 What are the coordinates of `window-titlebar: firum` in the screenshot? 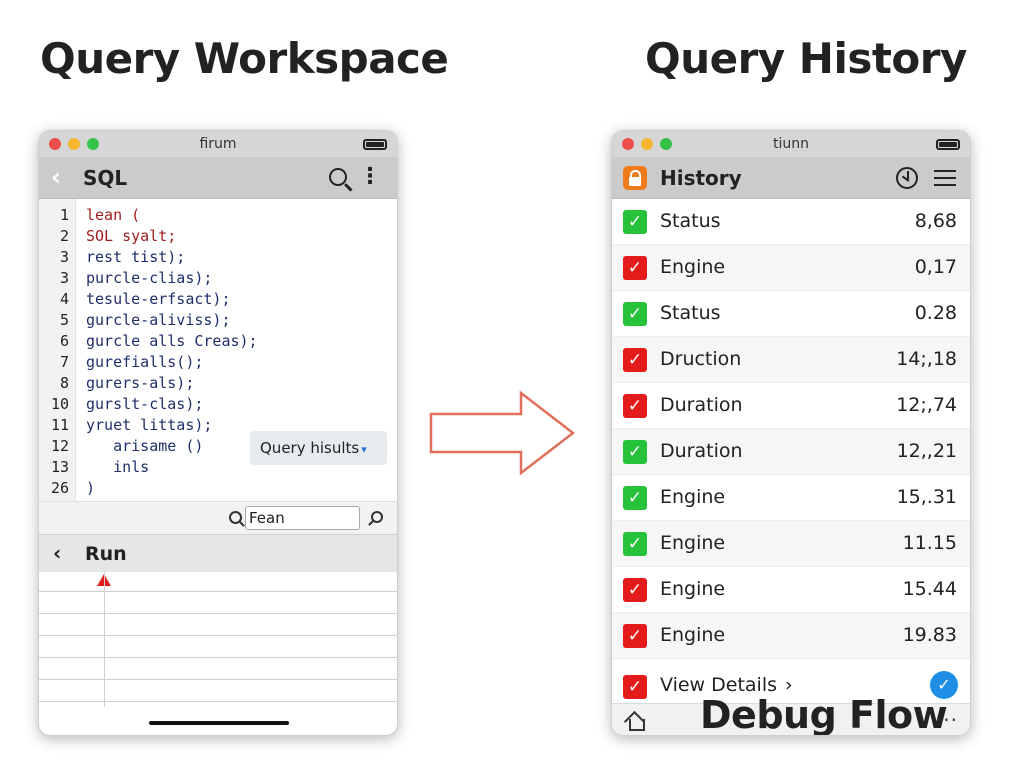 It's located at (218, 144).